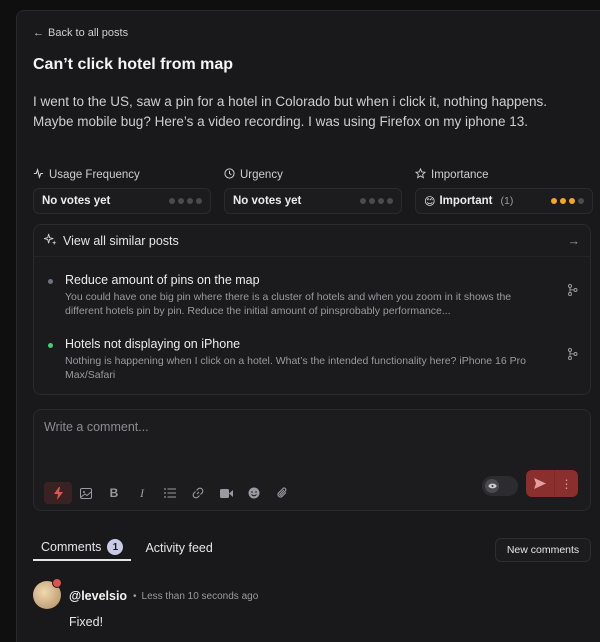  What do you see at coordinates (121, 240) in the screenshot?
I see `similar-posts-header: View all similar posts` at bounding box center [121, 240].